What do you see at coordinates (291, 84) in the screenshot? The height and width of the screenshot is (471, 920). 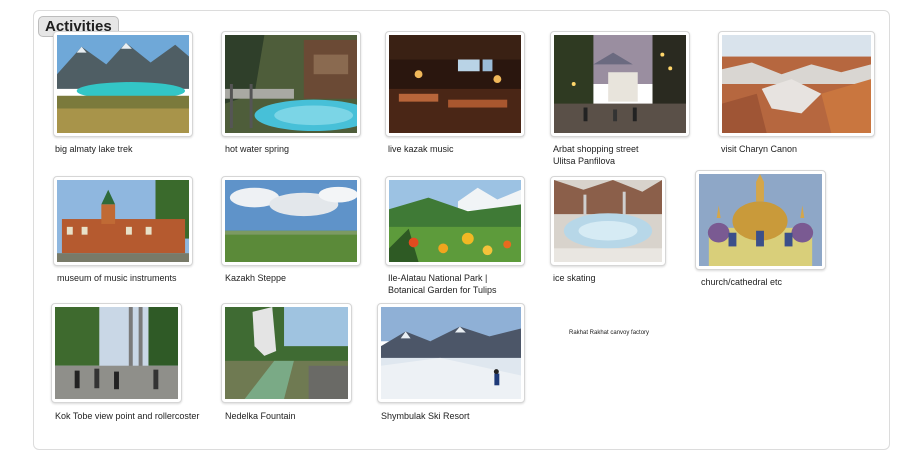 I see `photo-hot-water-spring` at bounding box center [291, 84].